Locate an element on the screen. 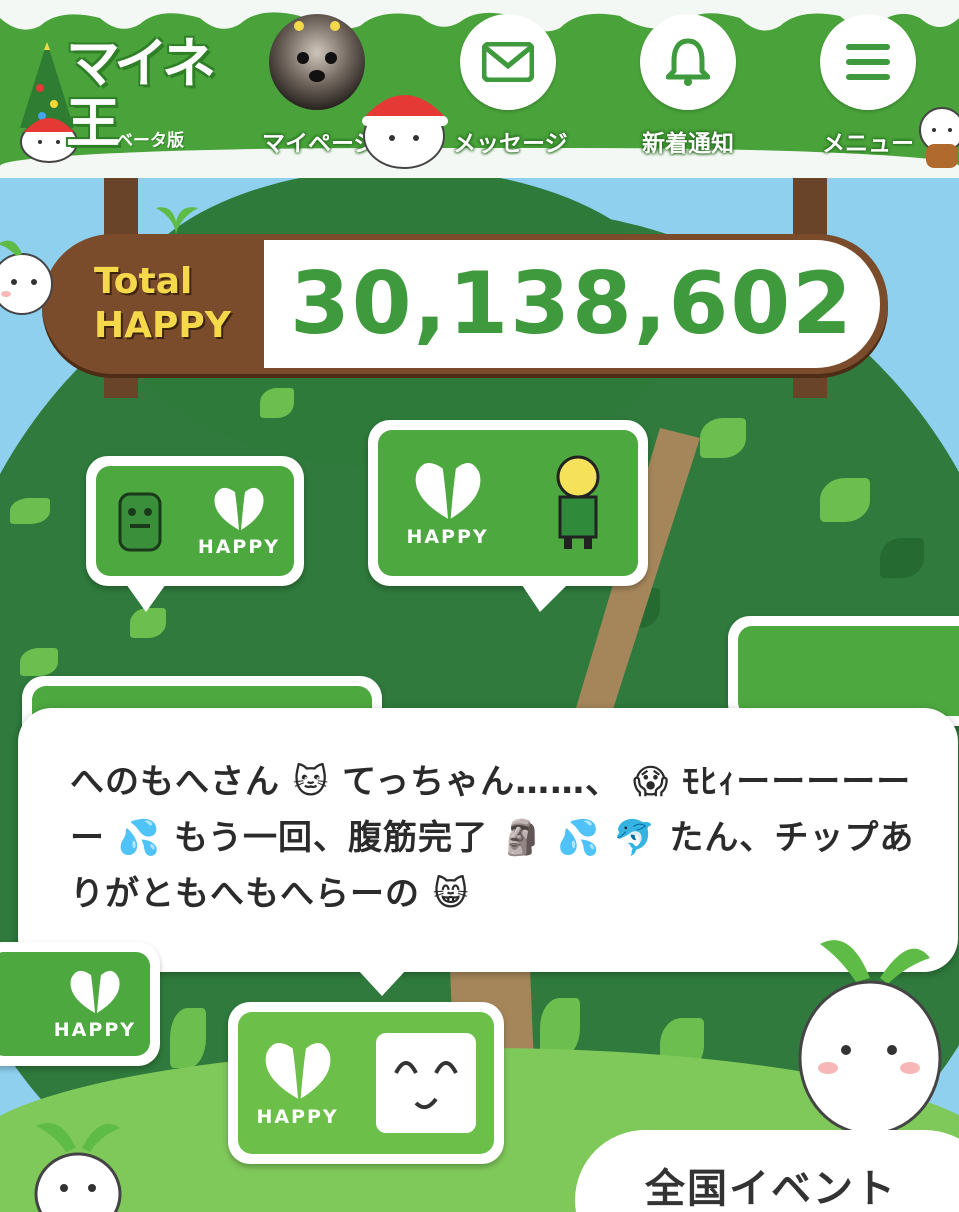  mascot-bottom-icon is located at coordinates (78, 1167).